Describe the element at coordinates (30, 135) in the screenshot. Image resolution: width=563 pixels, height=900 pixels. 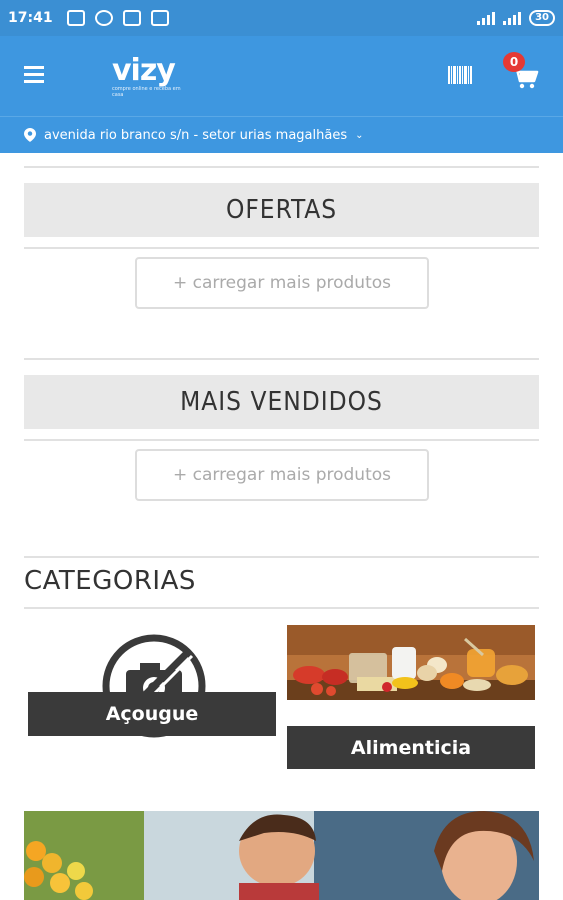
I see `location-pin-icon` at that location.